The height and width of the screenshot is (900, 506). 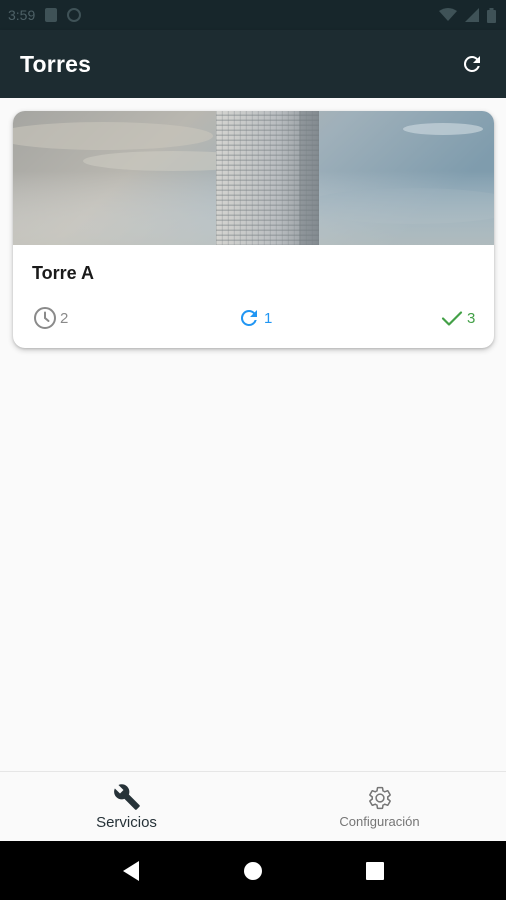 I want to click on gear-icon, so click(x=379, y=797).